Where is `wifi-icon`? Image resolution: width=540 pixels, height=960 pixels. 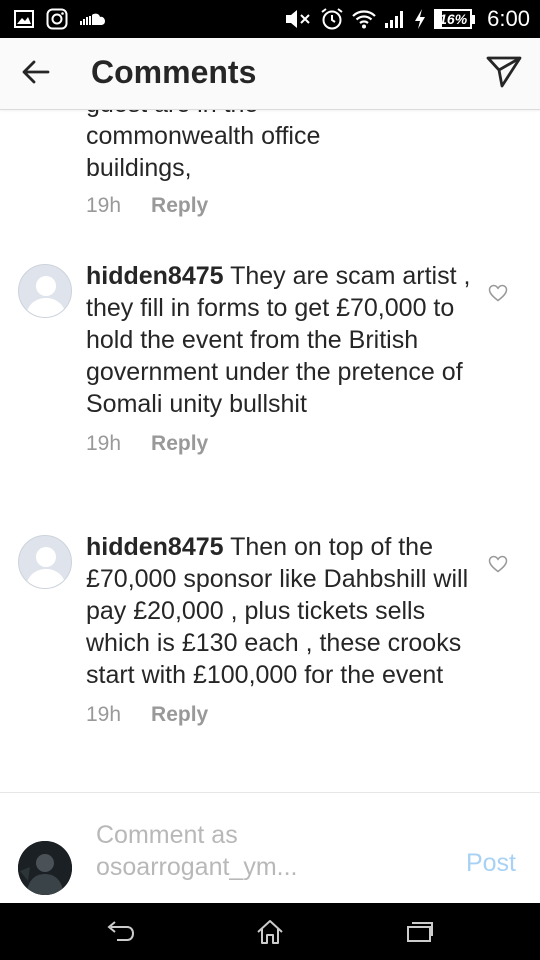 wifi-icon is located at coordinates (364, 19).